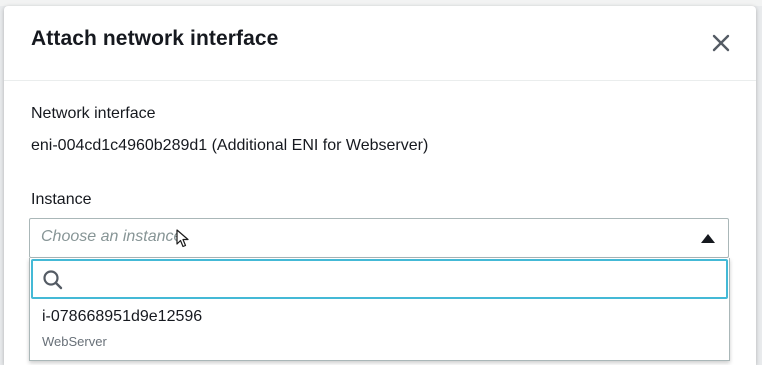 The height and width of the screenshot is (365, 762). Describe the element at coordinates (708, 238) in the screenshot. I see `caret-up-icon` at that location.